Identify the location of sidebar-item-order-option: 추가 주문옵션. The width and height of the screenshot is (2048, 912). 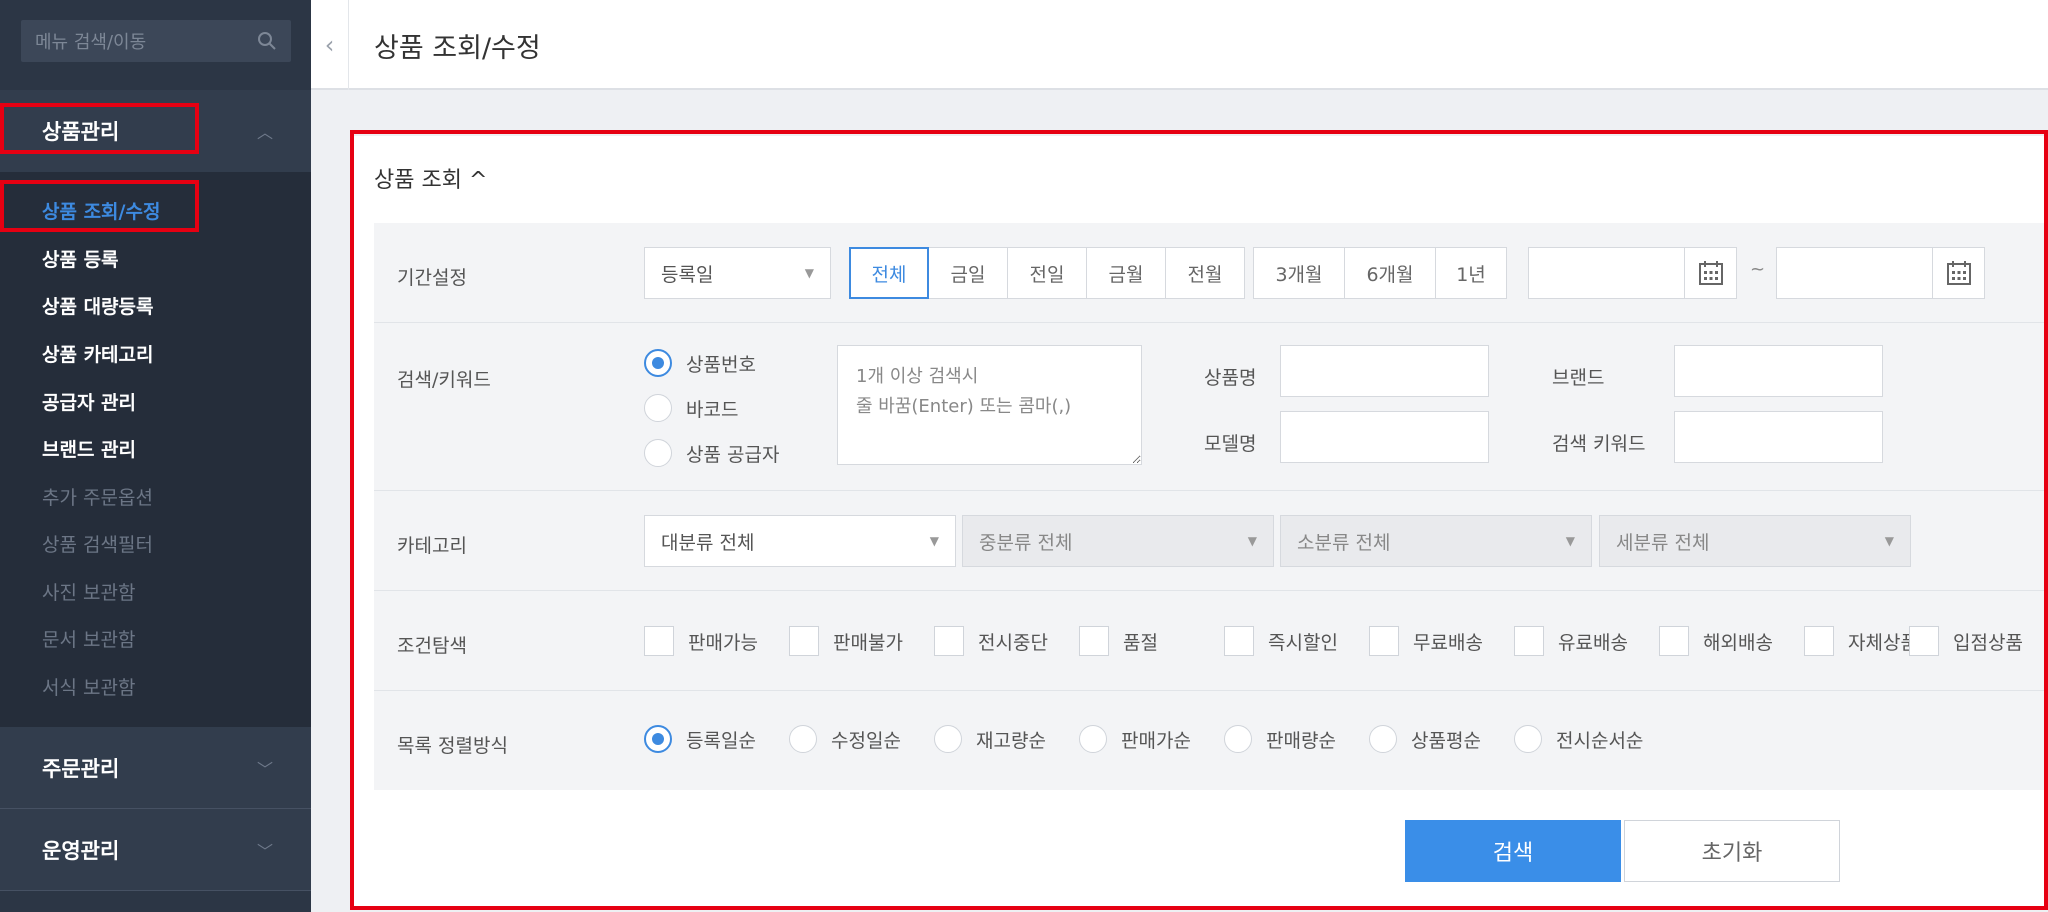
(97, 496).